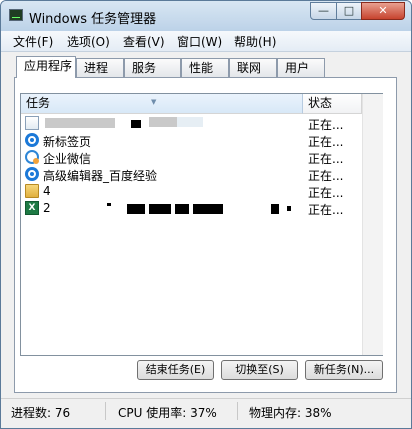  I want to click on tab-processes: 进程, so click(100, 67).